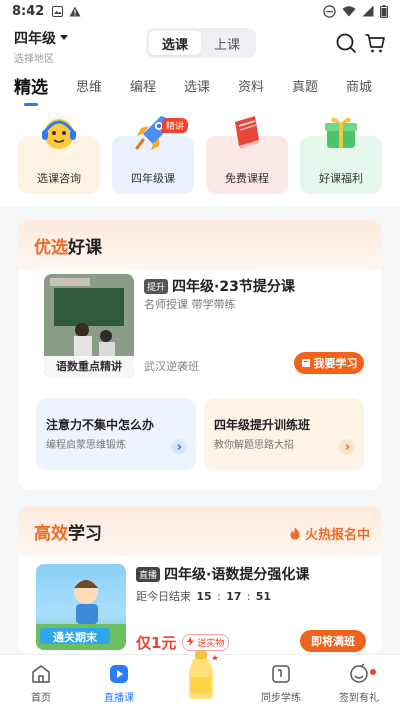 The width and height of the screenshot is (400, 710). I want to click on countdown-hours: 15, so click(204, 596).